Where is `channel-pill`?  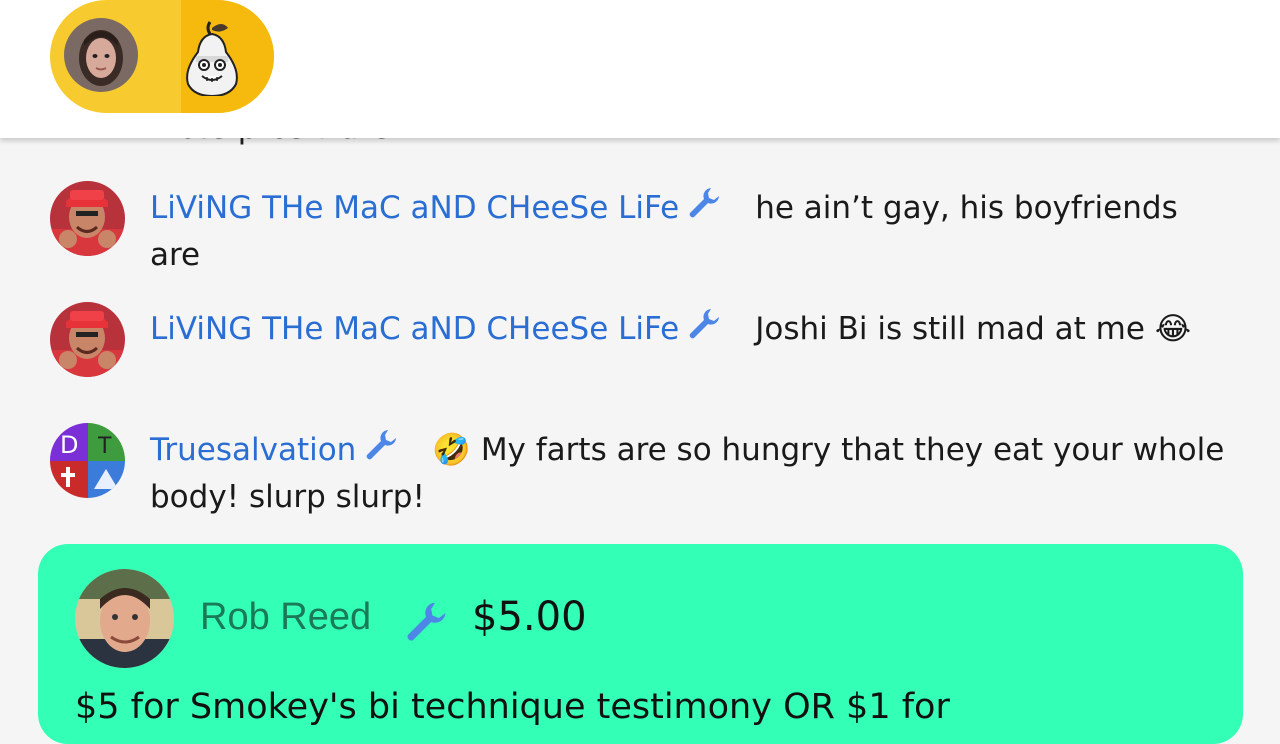
channel-pill is located at coordinates (162, 56).